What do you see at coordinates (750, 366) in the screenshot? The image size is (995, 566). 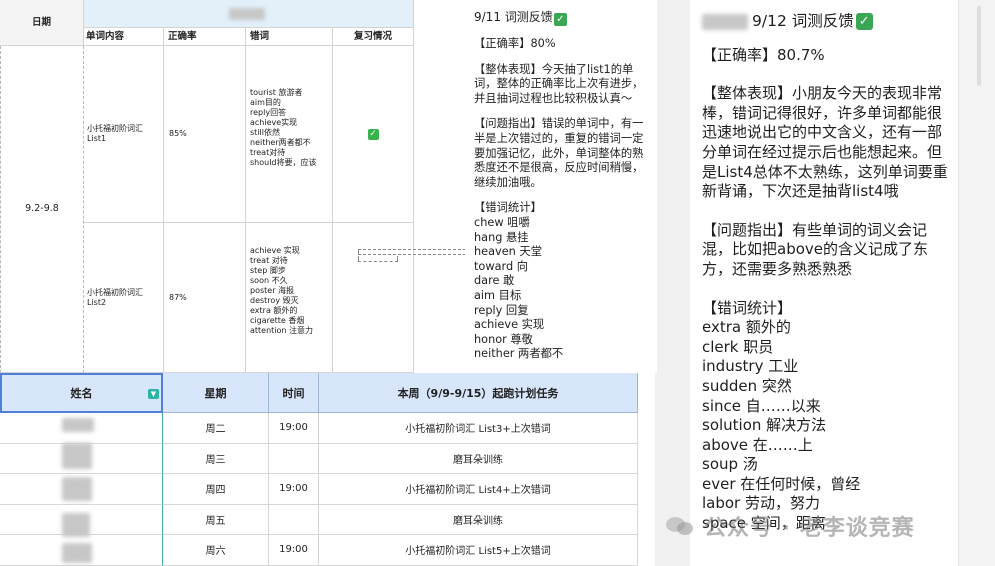 I see `wrong-word-item: industry 工业` at bounding box center [750, 366].